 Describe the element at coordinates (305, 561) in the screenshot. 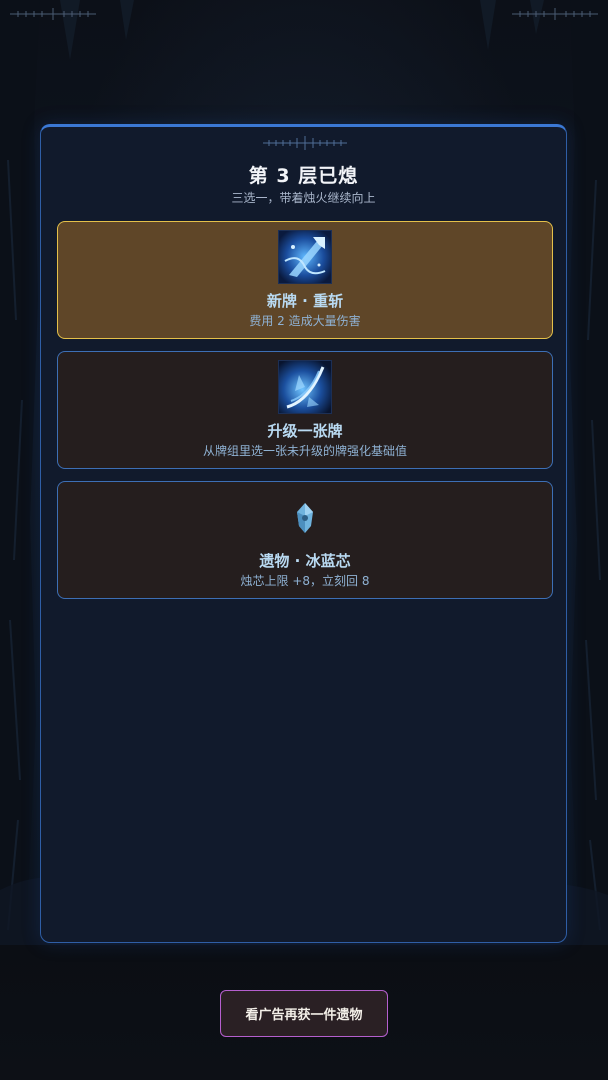

I see `option-name: 遗物 · 冰蓝芯` at that location.